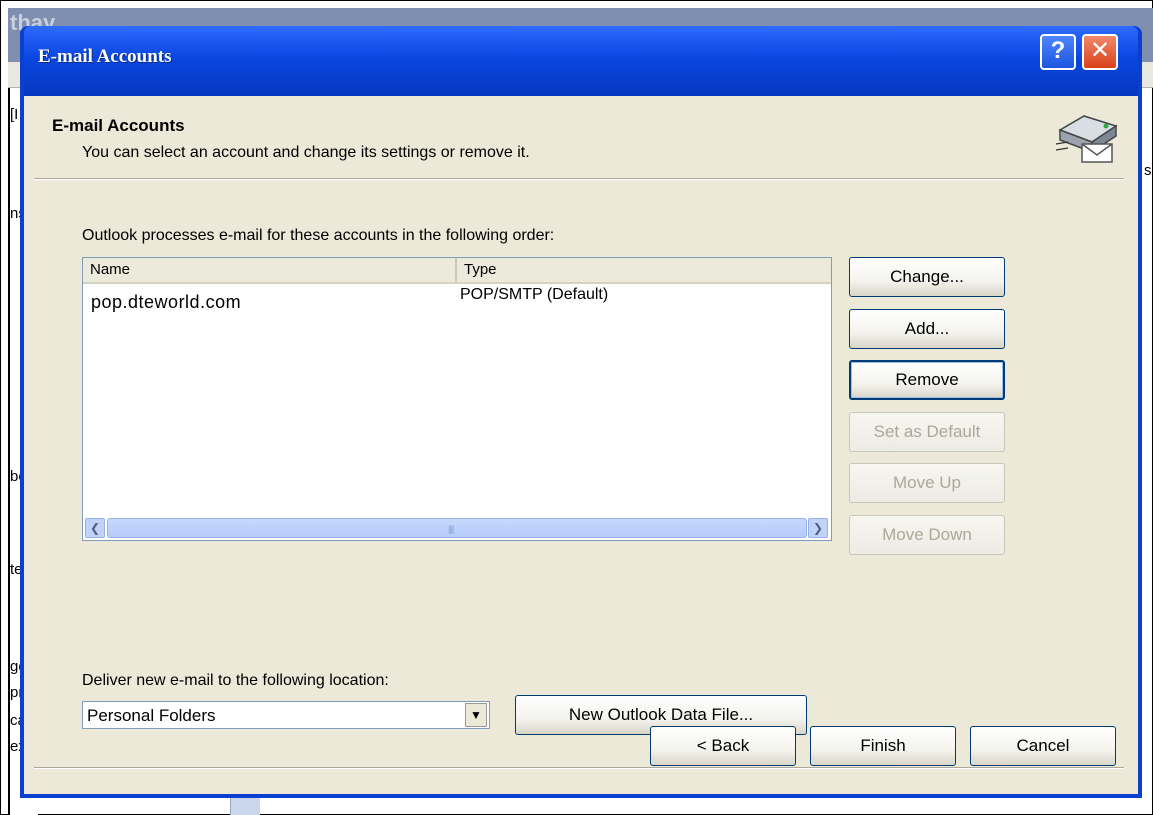 The width and height of the screenshot is (1153, 815). I want to click on finish-button: Finish, so click(883, 746).